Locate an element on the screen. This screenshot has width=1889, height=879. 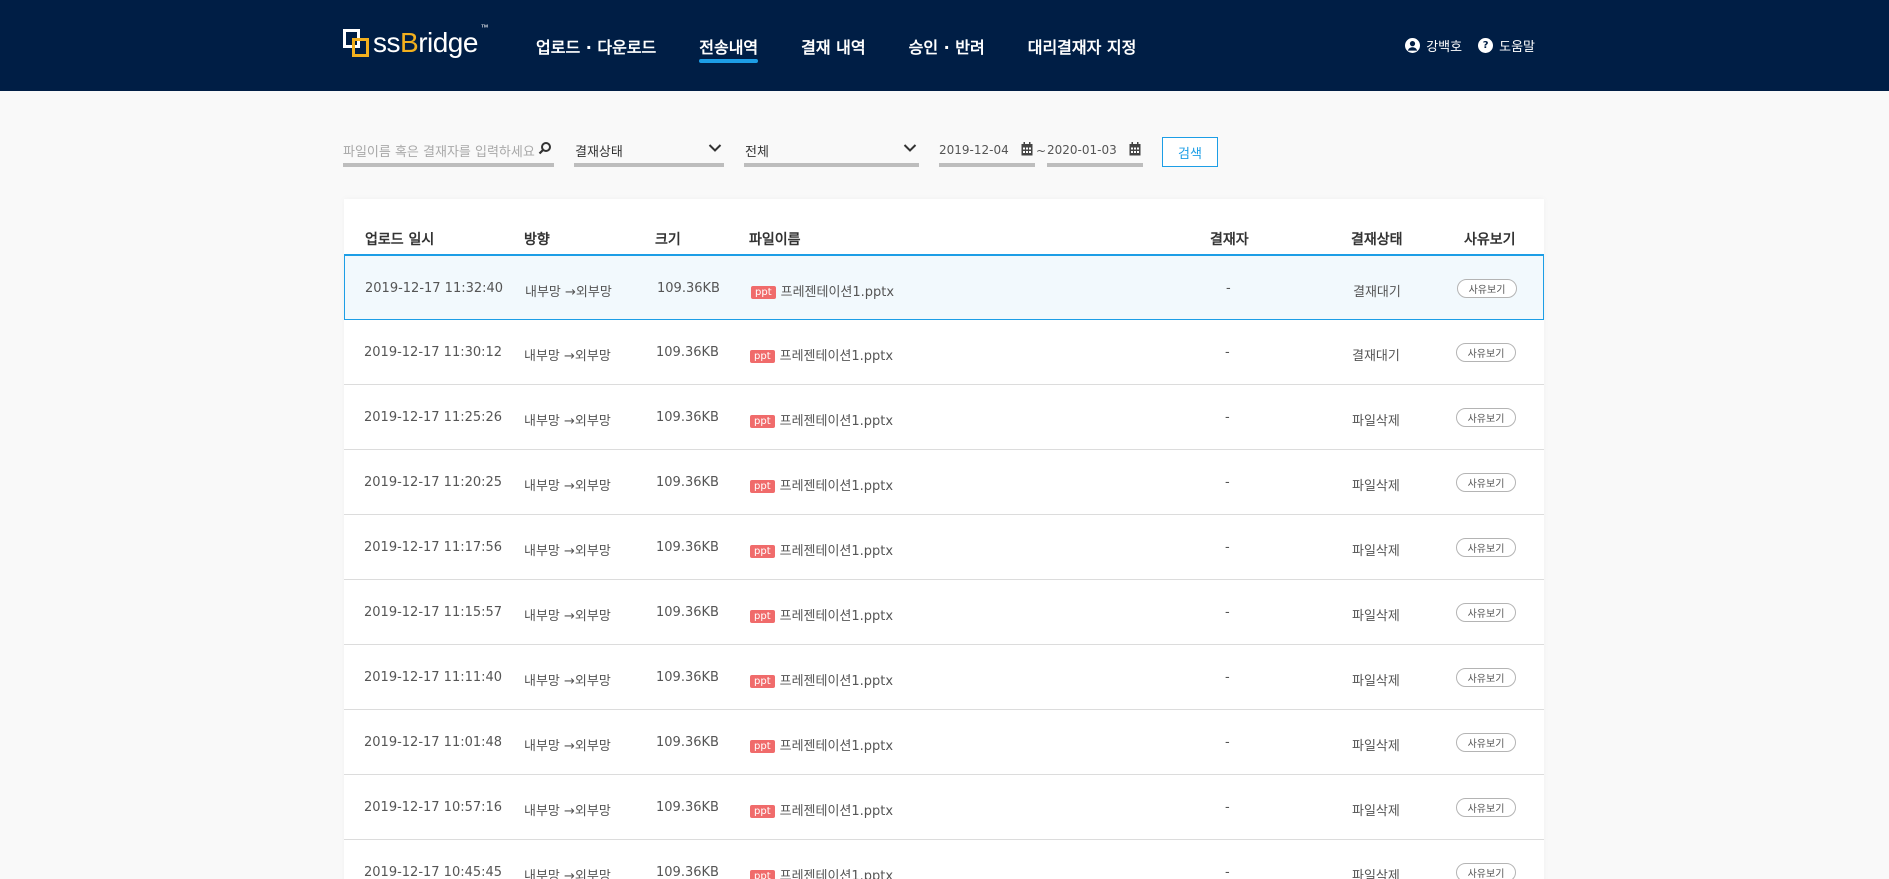
date-from-field: 2019-12-04 is located at coordinates (987, 152).